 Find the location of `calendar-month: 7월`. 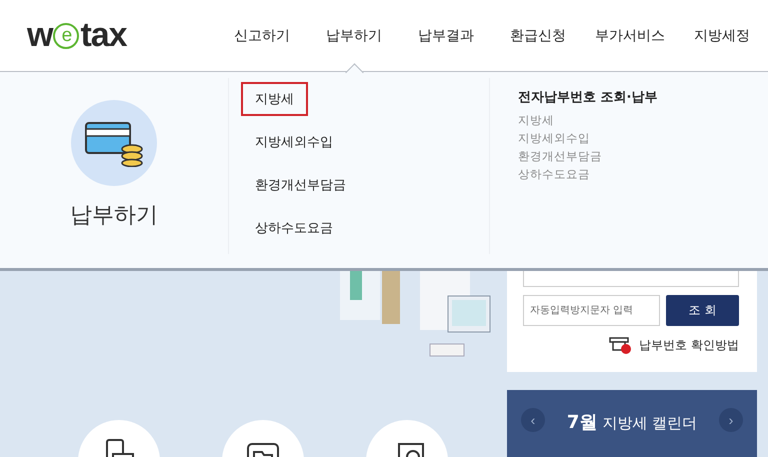

calendar-month: 7월 is located at coordinates (582, 422).